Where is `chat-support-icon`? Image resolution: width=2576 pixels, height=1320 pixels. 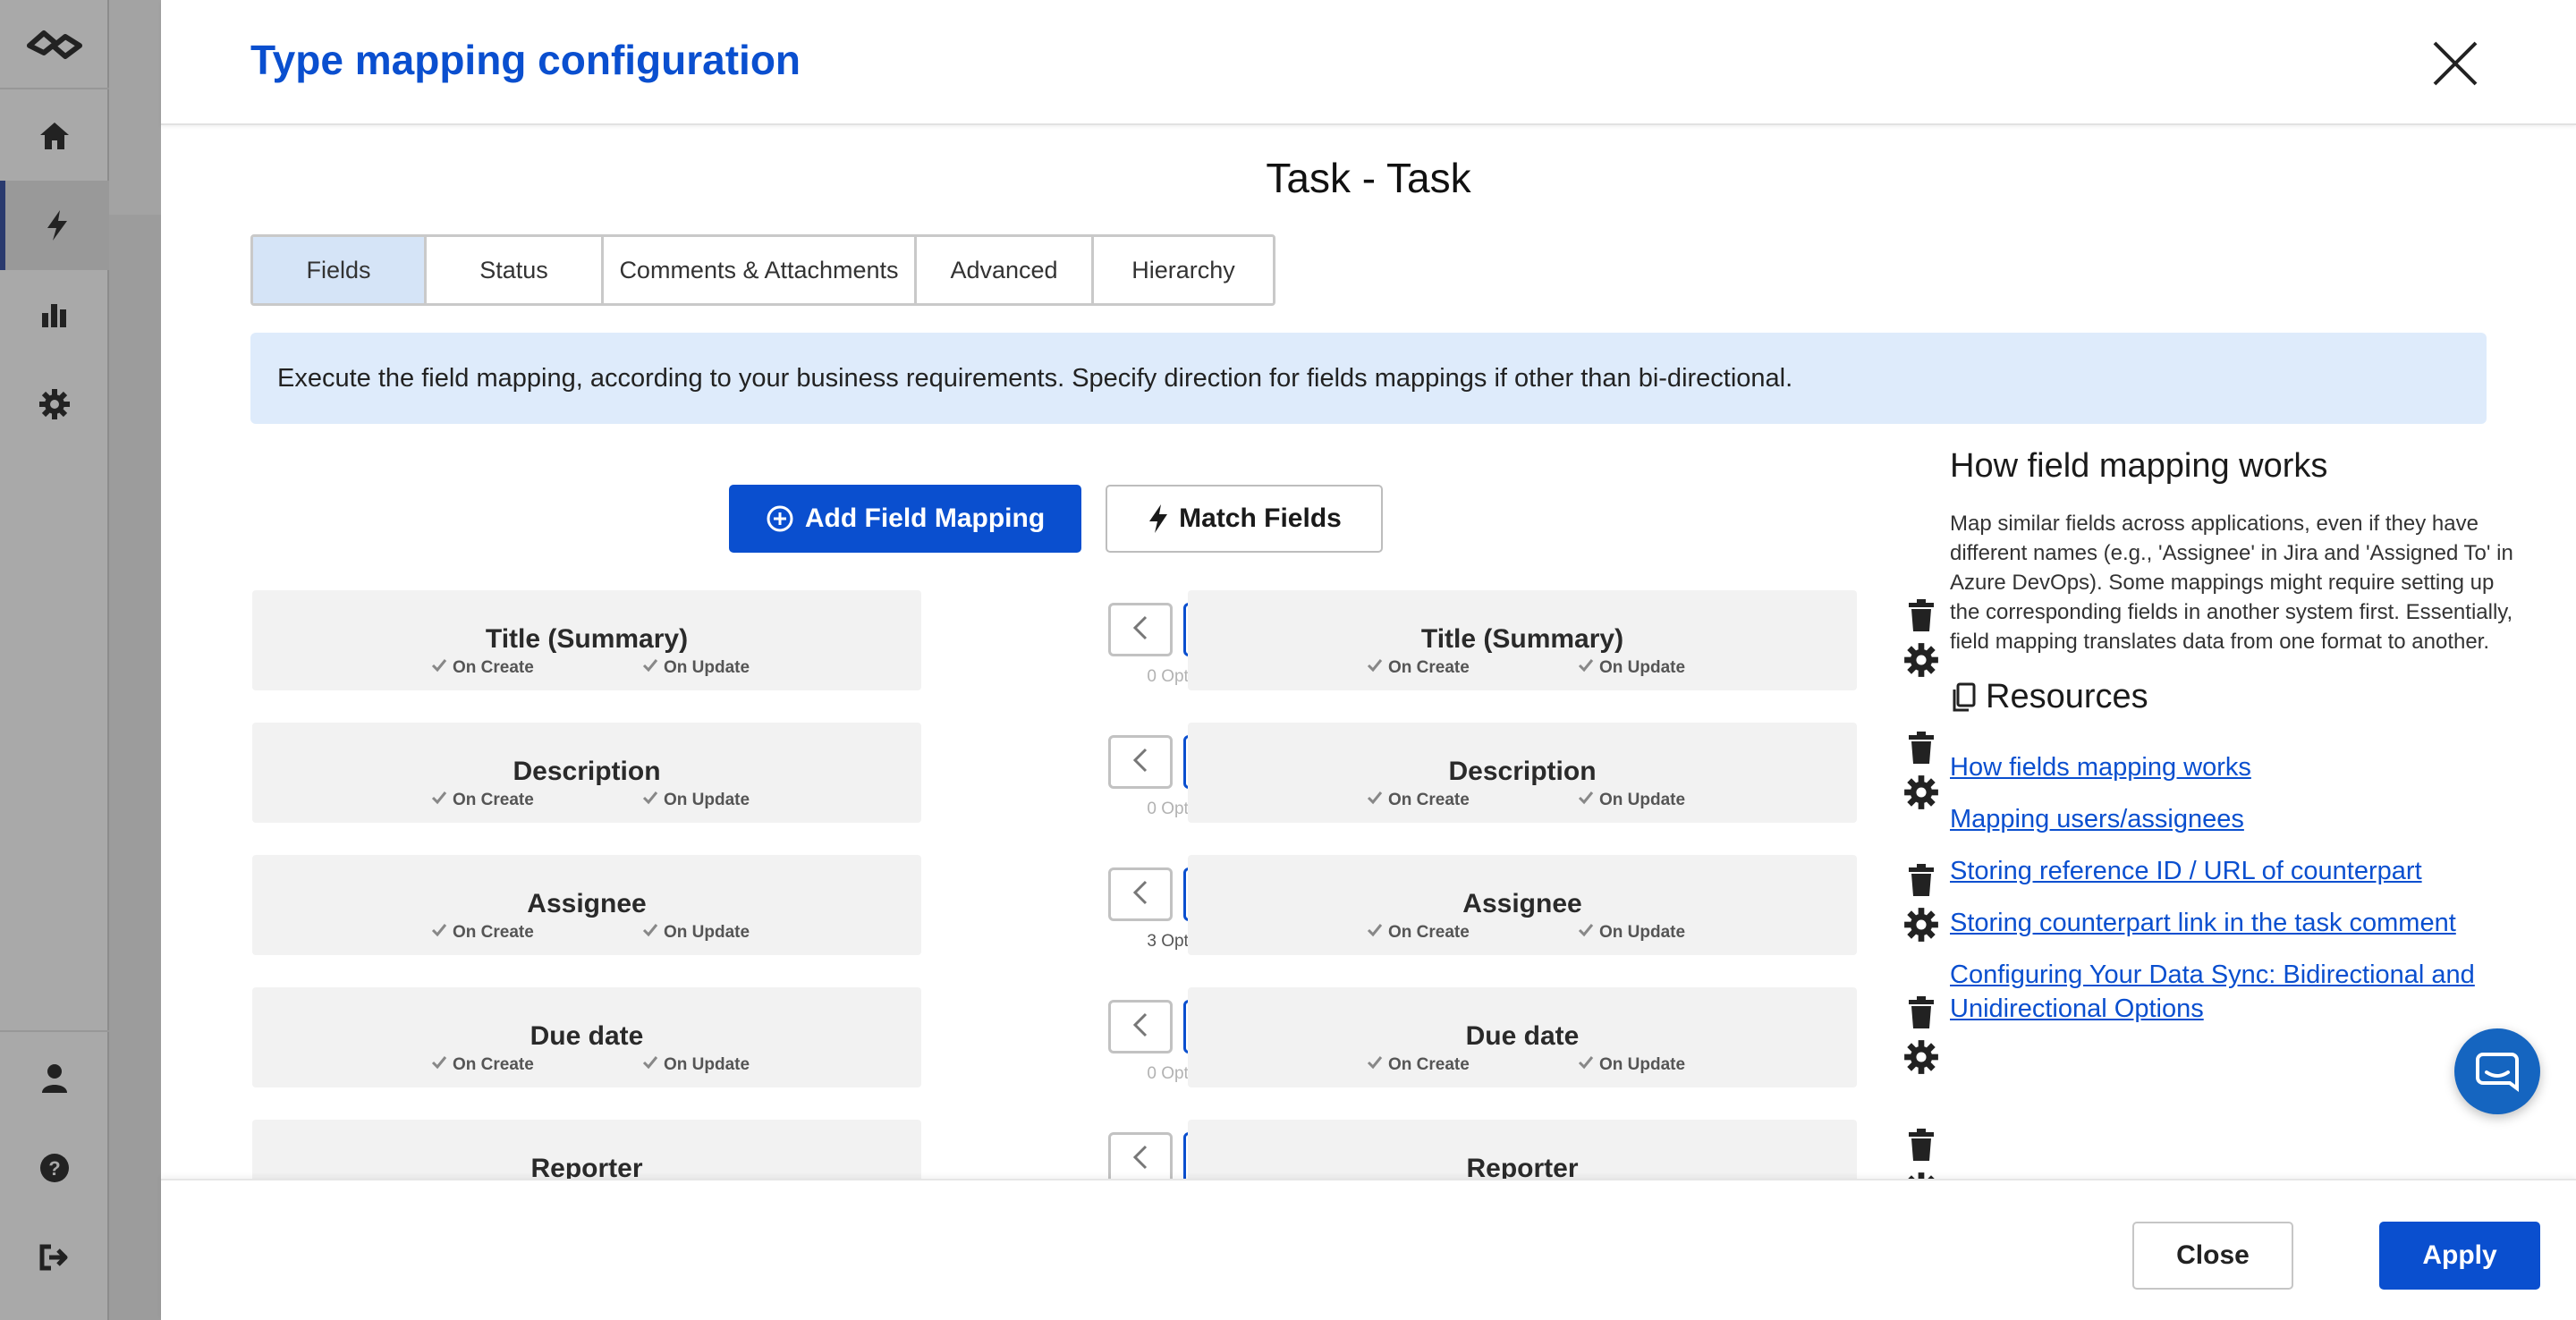 chat-support-icon is located at coordinates (2497, 1071).